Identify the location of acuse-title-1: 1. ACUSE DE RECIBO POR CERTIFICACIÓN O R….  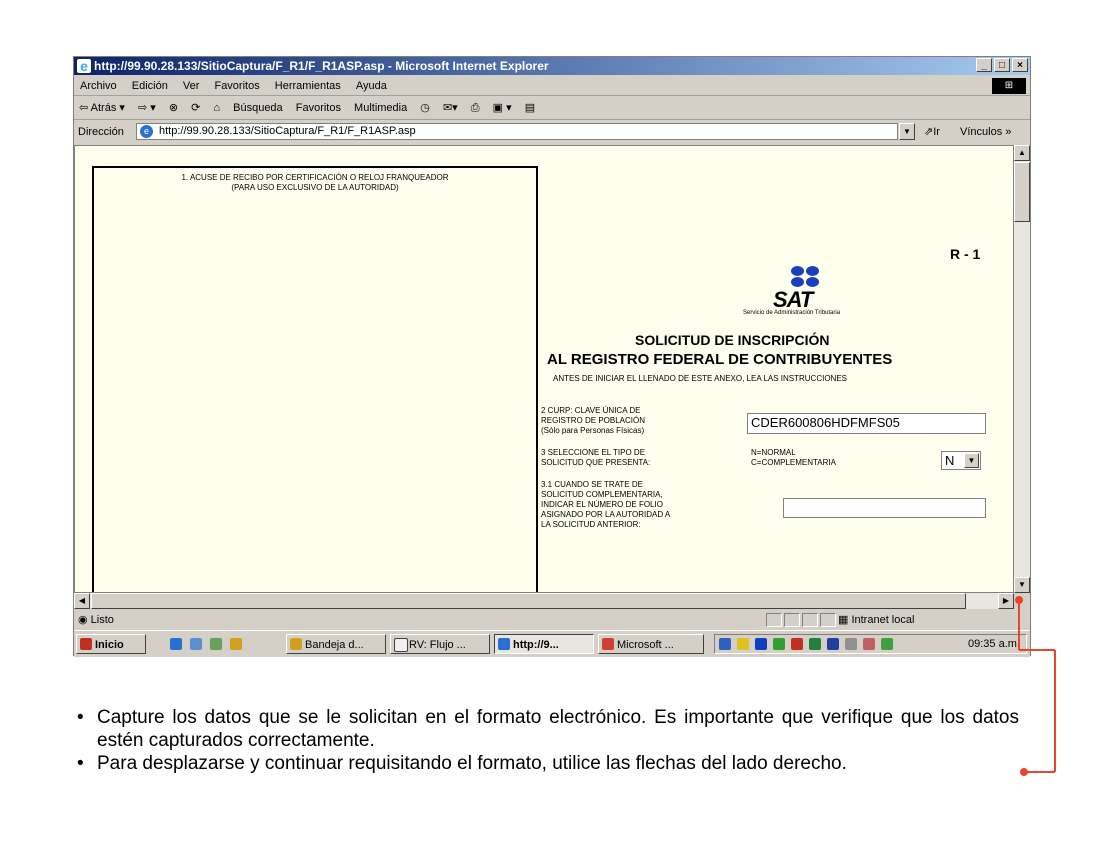
(315, 177).